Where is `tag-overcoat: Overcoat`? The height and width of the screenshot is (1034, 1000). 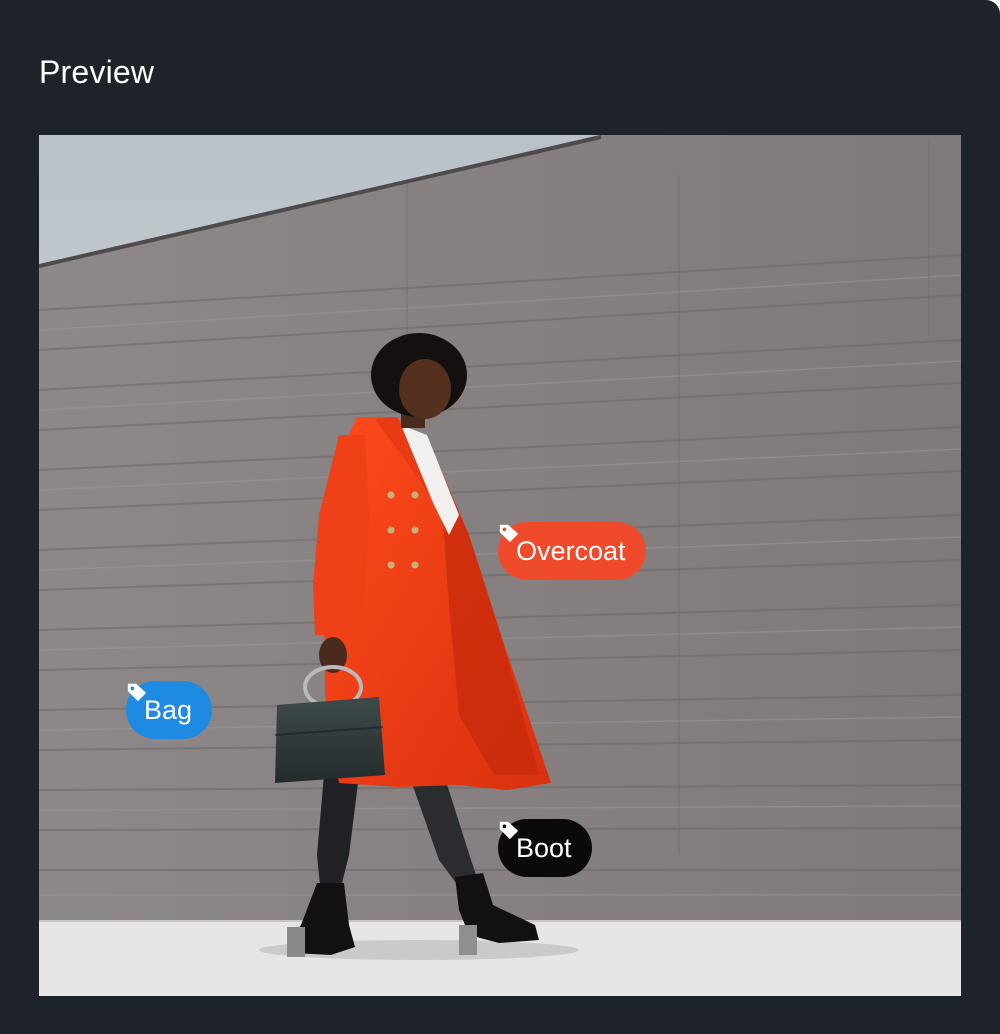
tag-overcoat: Overcoat is located at coordinates (572, 551).